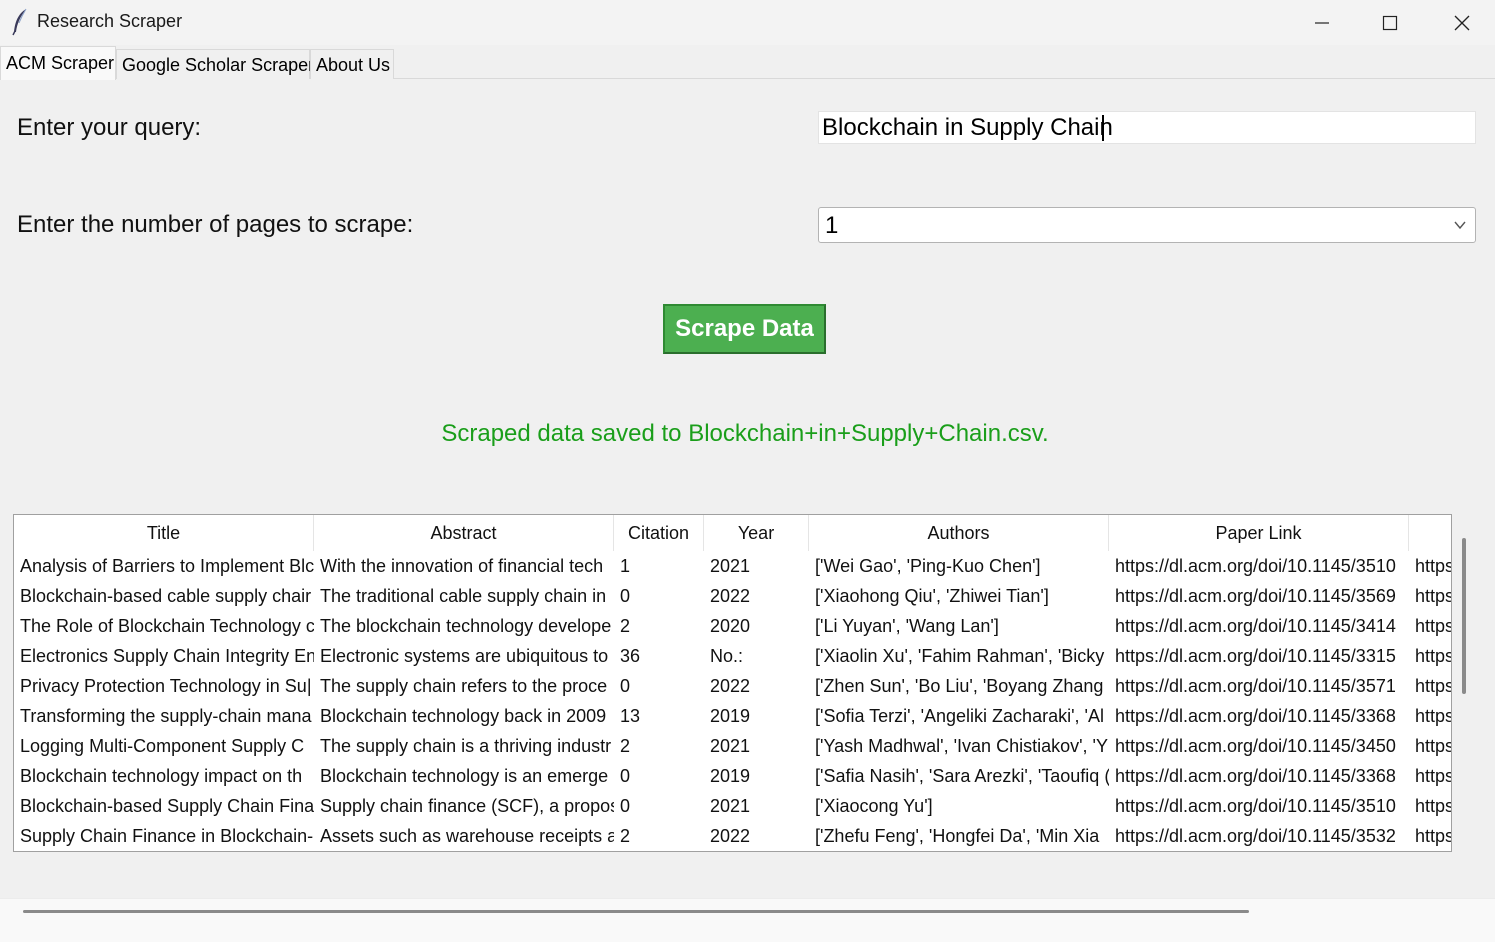  Describe the element at coordinates (747, 920) in the screenshot. I see `horizontal-scroll-track` at that location.